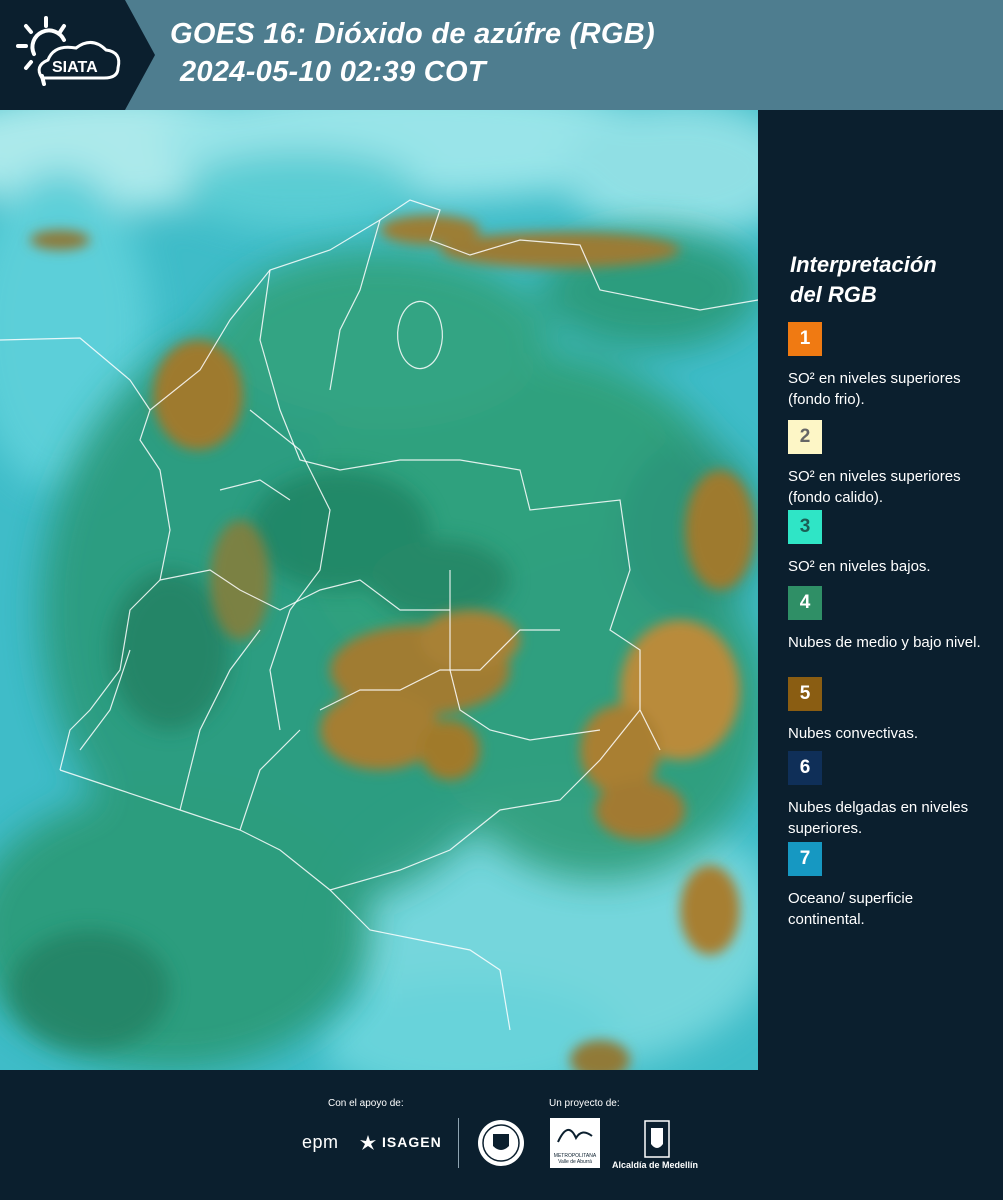 Image resolution: width=1003 pixels, height=1200 pixels. I want to click on legend-label: SO² en niveles bajos., so click(859, 566).